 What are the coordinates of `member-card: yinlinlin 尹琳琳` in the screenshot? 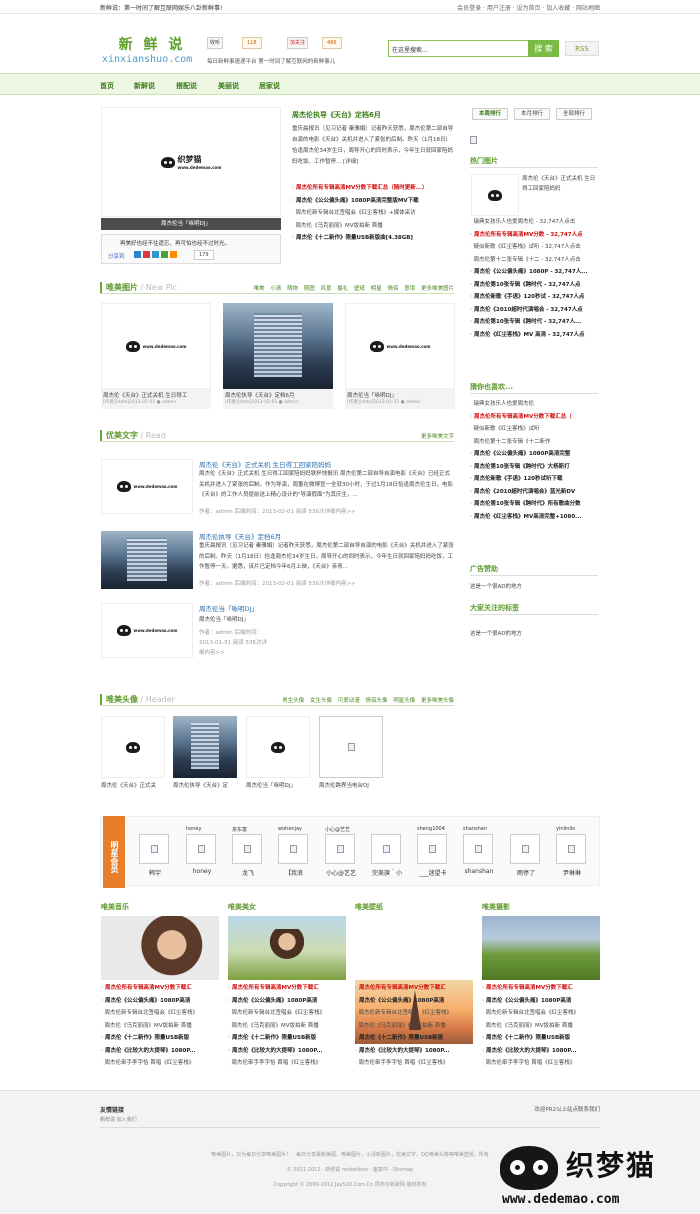 It's located at (572, 851).